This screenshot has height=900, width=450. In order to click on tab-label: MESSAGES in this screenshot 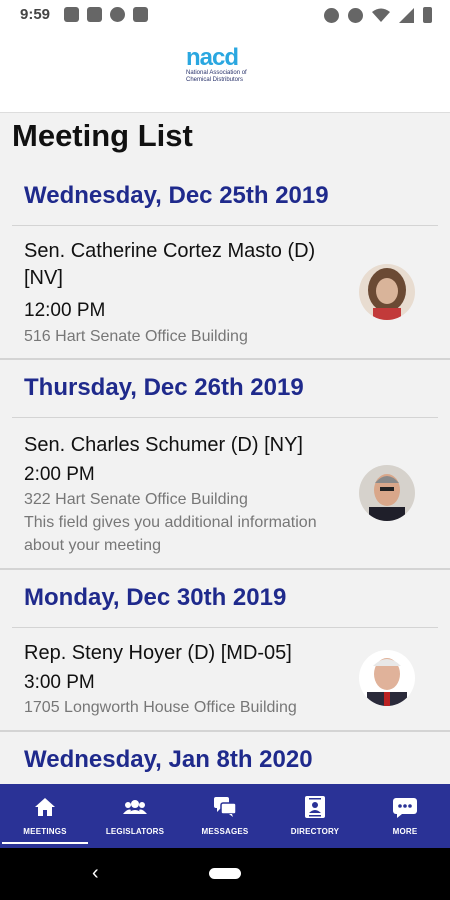, I will do `click(225, 831)`.